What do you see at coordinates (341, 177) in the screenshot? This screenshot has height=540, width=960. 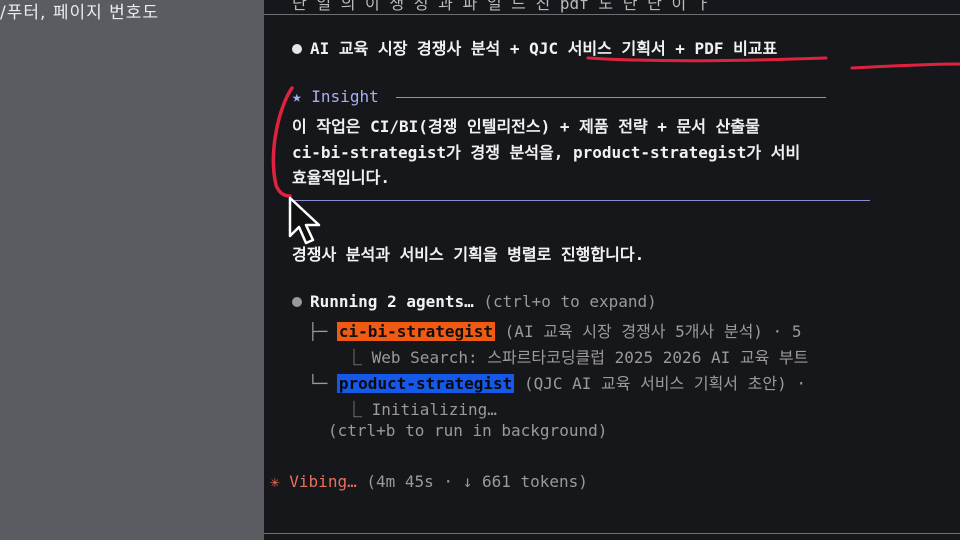 I see `insight-line-3: 효율적입니다.` at bounding box center [341, 177].